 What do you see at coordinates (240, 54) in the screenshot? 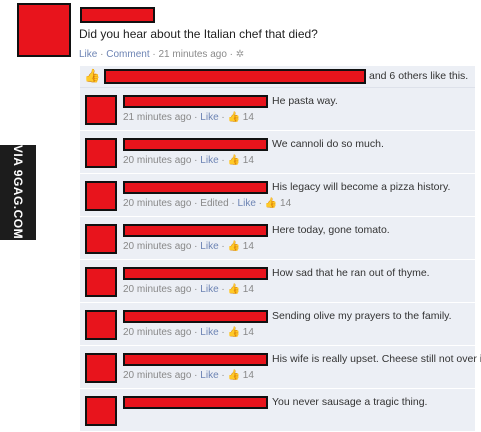
I see `privacy-gear-icon: ✲` at bounding box center [240, 54].